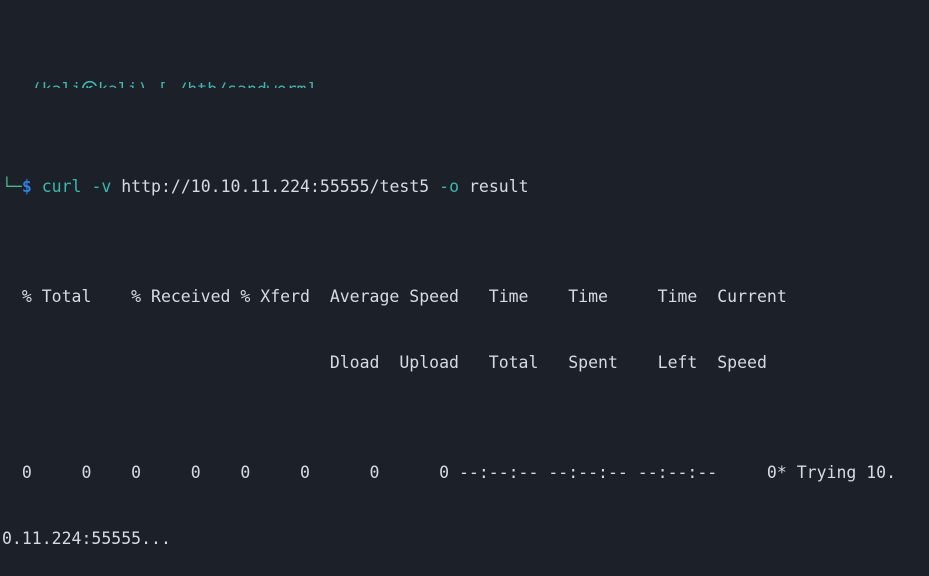 This screenshot has height=576, width=929. Describe the element at coordinates (275, 186) in the screenshot. I see `command-url: http://10.10.11.224:55555/test5` at that location.